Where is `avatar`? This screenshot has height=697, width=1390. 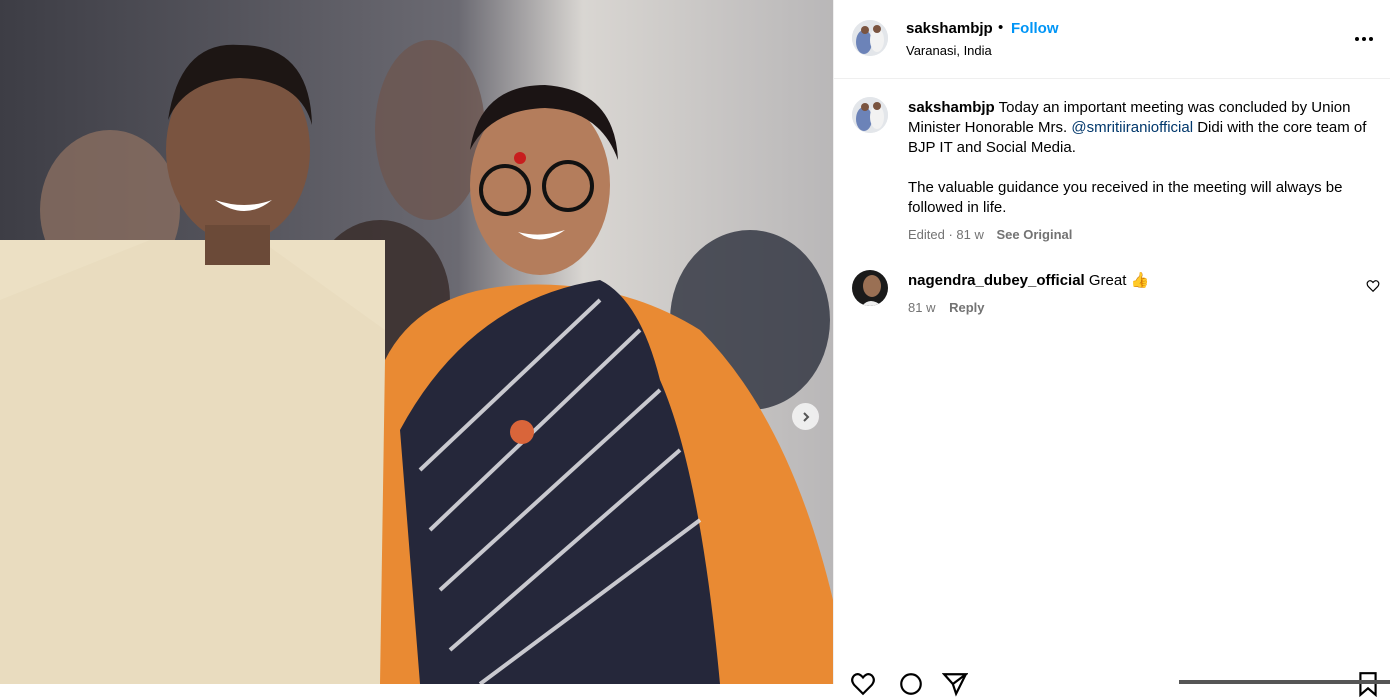 avatar is located at coordinates (870, 38).